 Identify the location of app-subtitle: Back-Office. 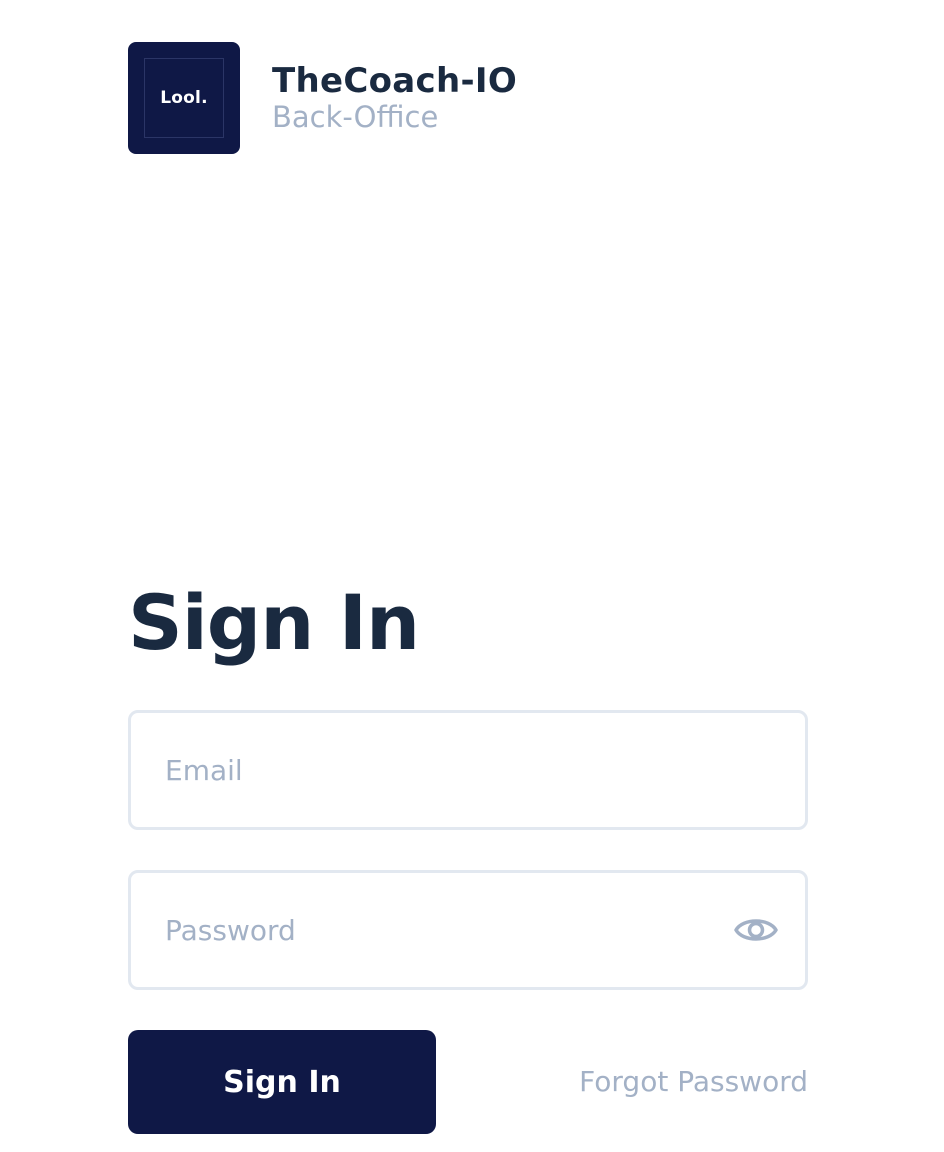
(355, 117).